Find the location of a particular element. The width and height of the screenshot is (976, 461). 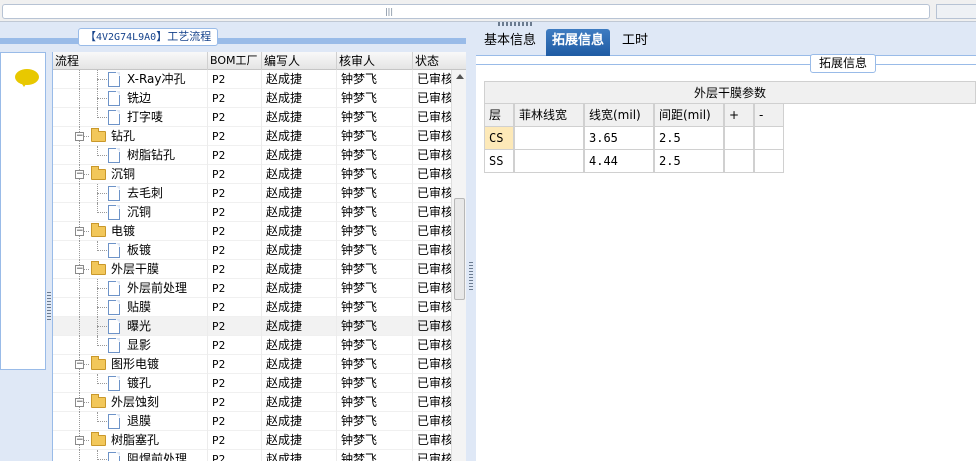

table-row: − 电镀 P2 赵成捷 钟梦飞 已审核 is located at coordinates (253, 231).